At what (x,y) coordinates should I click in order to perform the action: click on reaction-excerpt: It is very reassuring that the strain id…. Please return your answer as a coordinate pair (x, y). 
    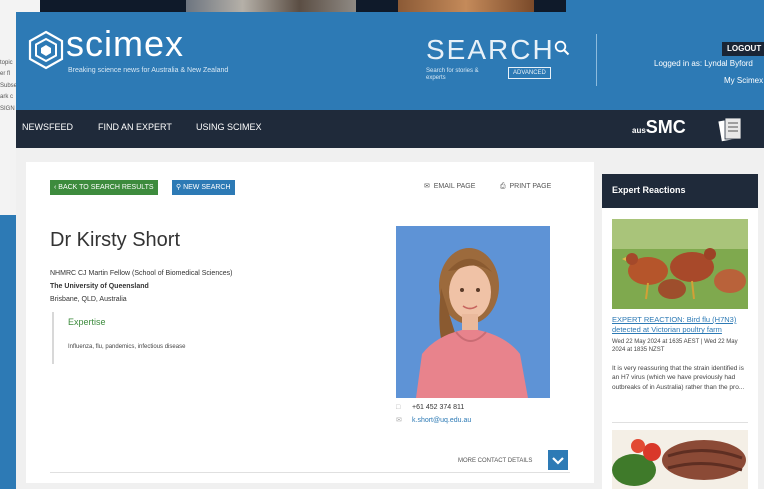
    Looking at the image, I should click on (678, 378).